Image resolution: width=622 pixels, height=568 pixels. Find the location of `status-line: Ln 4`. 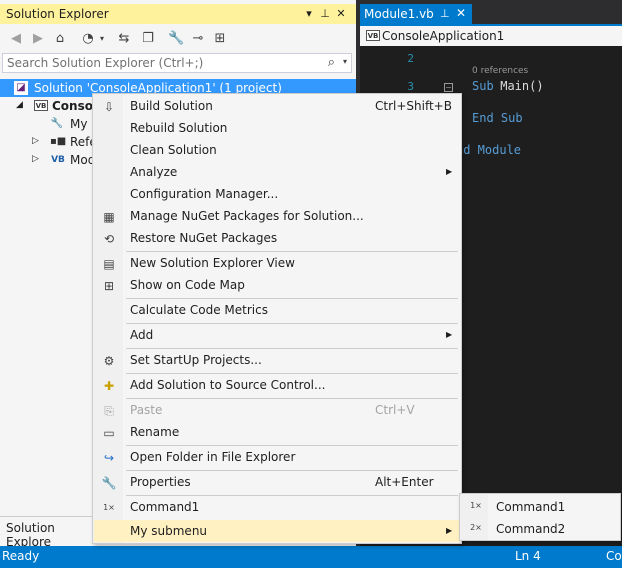

status-line: Ln 4 is located at coordinates (528, 556).